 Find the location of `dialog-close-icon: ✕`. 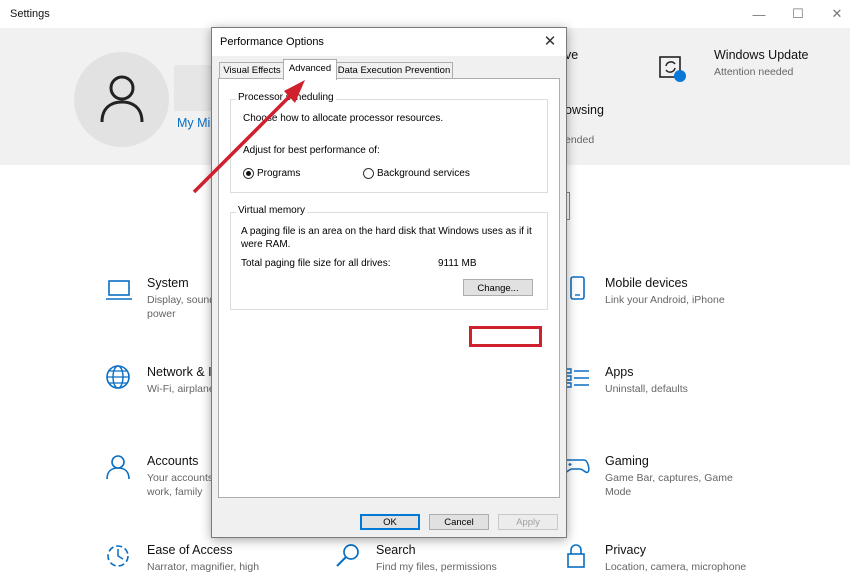

dialog-close-icon: ✕ is located at coordinates (550, 42).